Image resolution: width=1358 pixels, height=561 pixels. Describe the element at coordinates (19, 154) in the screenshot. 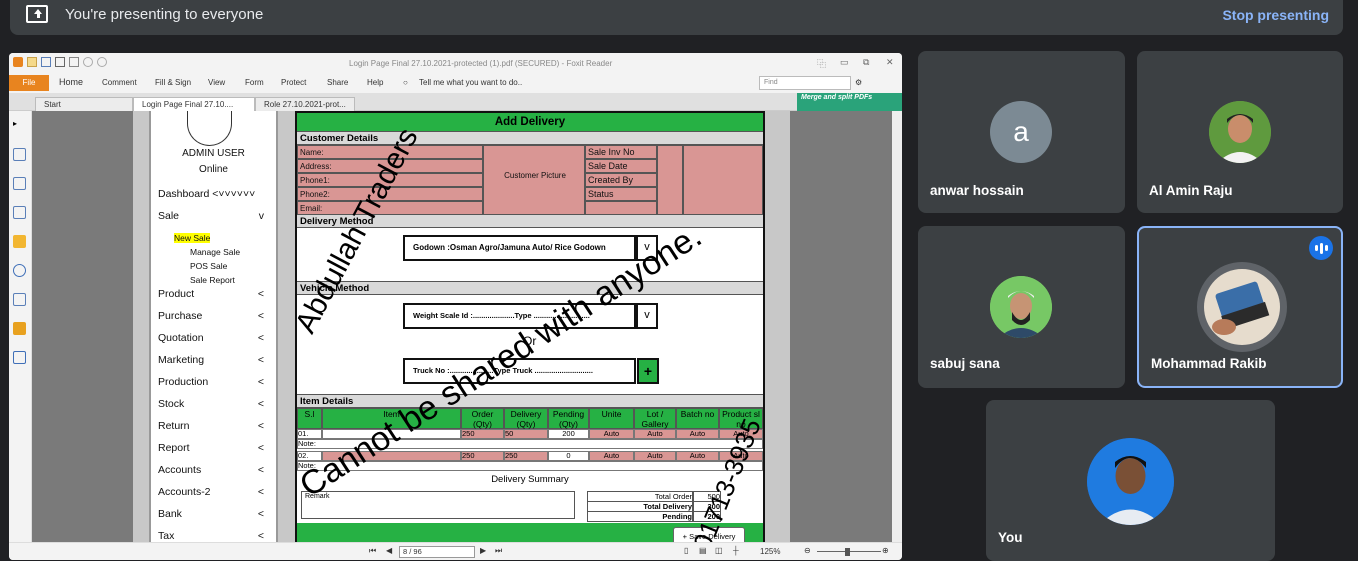

I see `bookmark-icon` at that location.